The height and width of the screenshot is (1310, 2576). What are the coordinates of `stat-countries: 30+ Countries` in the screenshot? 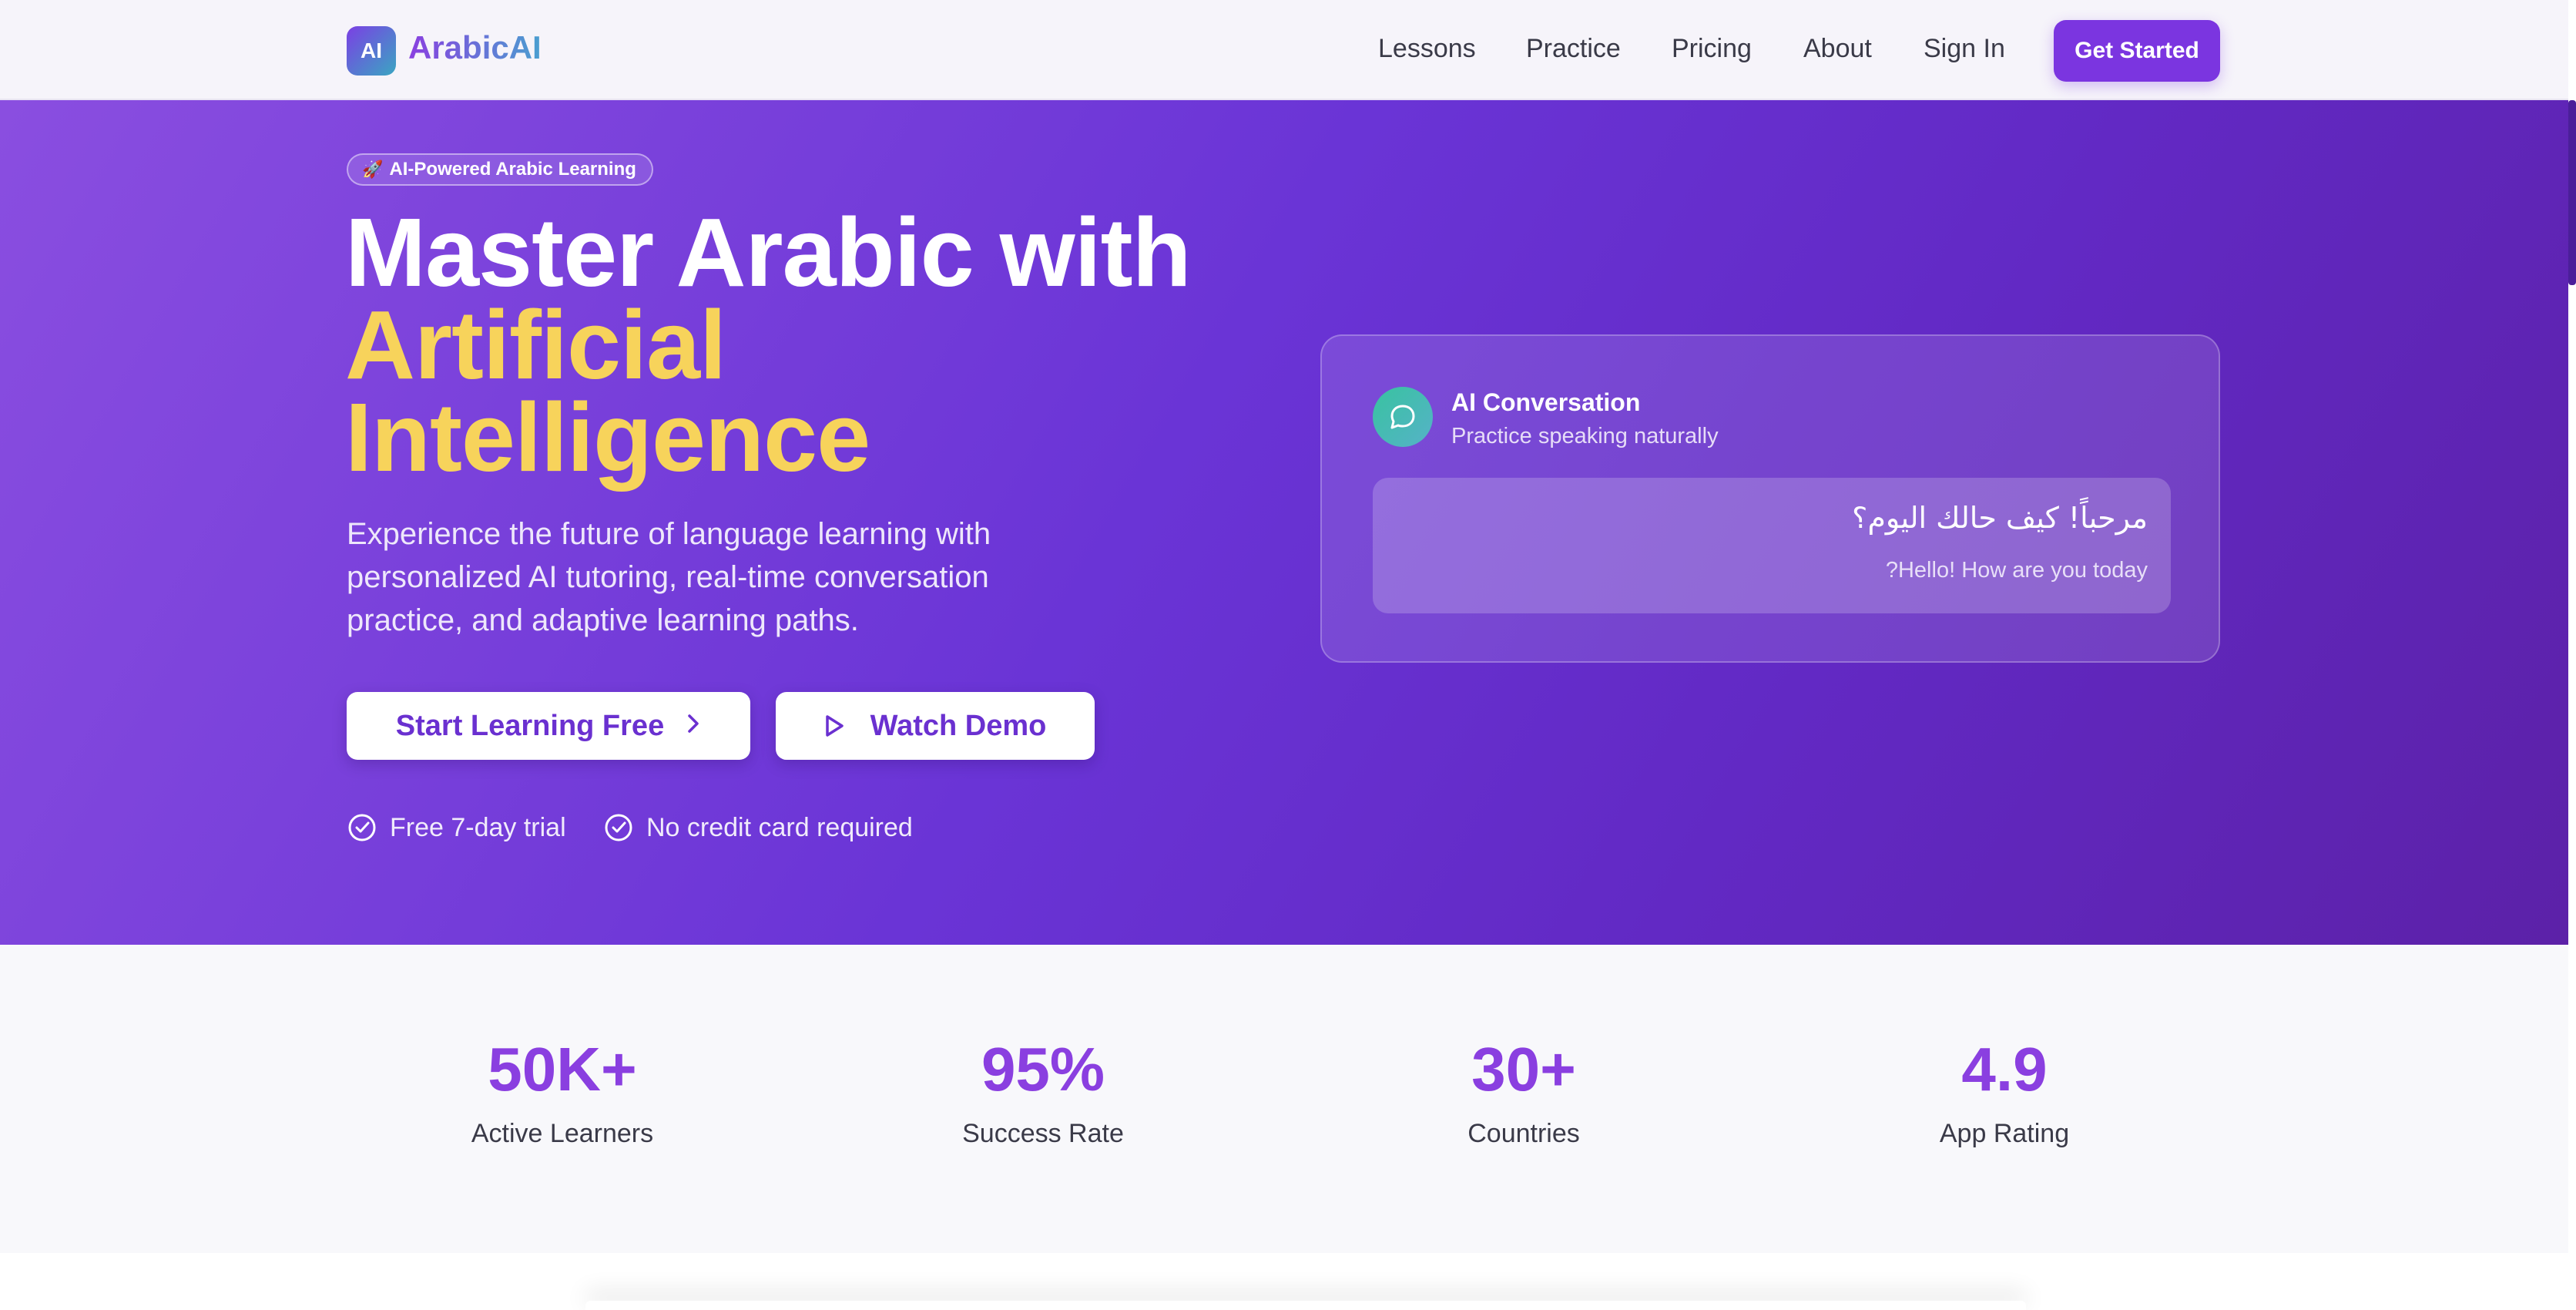 It's located at (1523, 1094).